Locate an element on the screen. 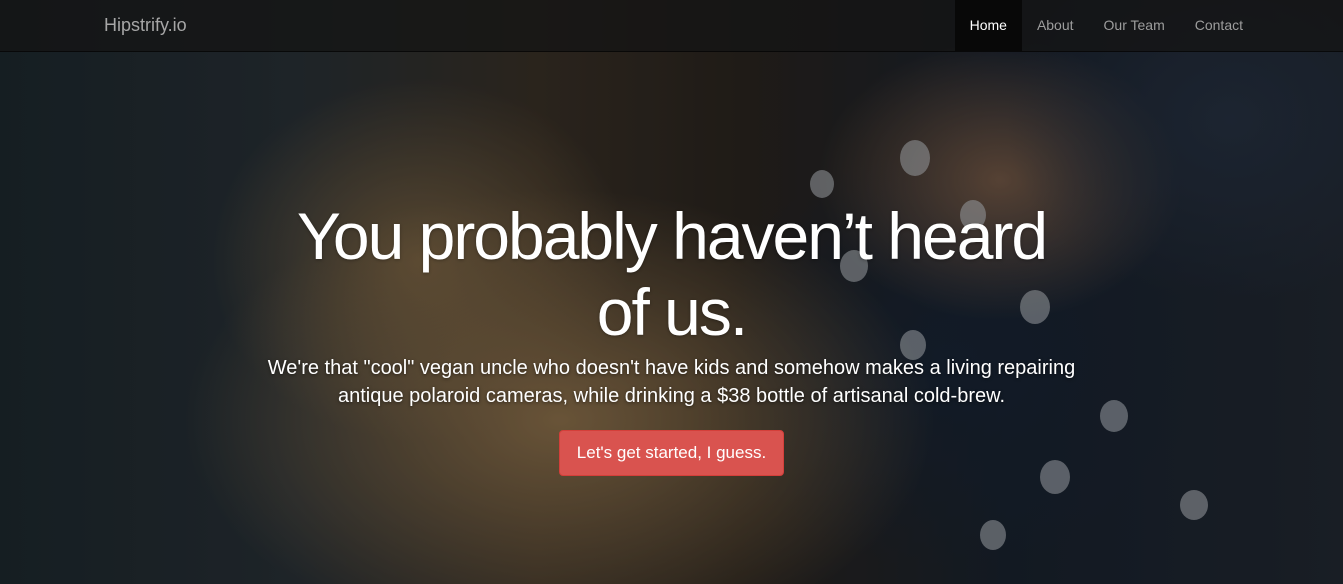 Image resolution: width=1343 pixels, height=584 pixels. nav-item-our-team: Our Team is located at coordinates (1134, 25).